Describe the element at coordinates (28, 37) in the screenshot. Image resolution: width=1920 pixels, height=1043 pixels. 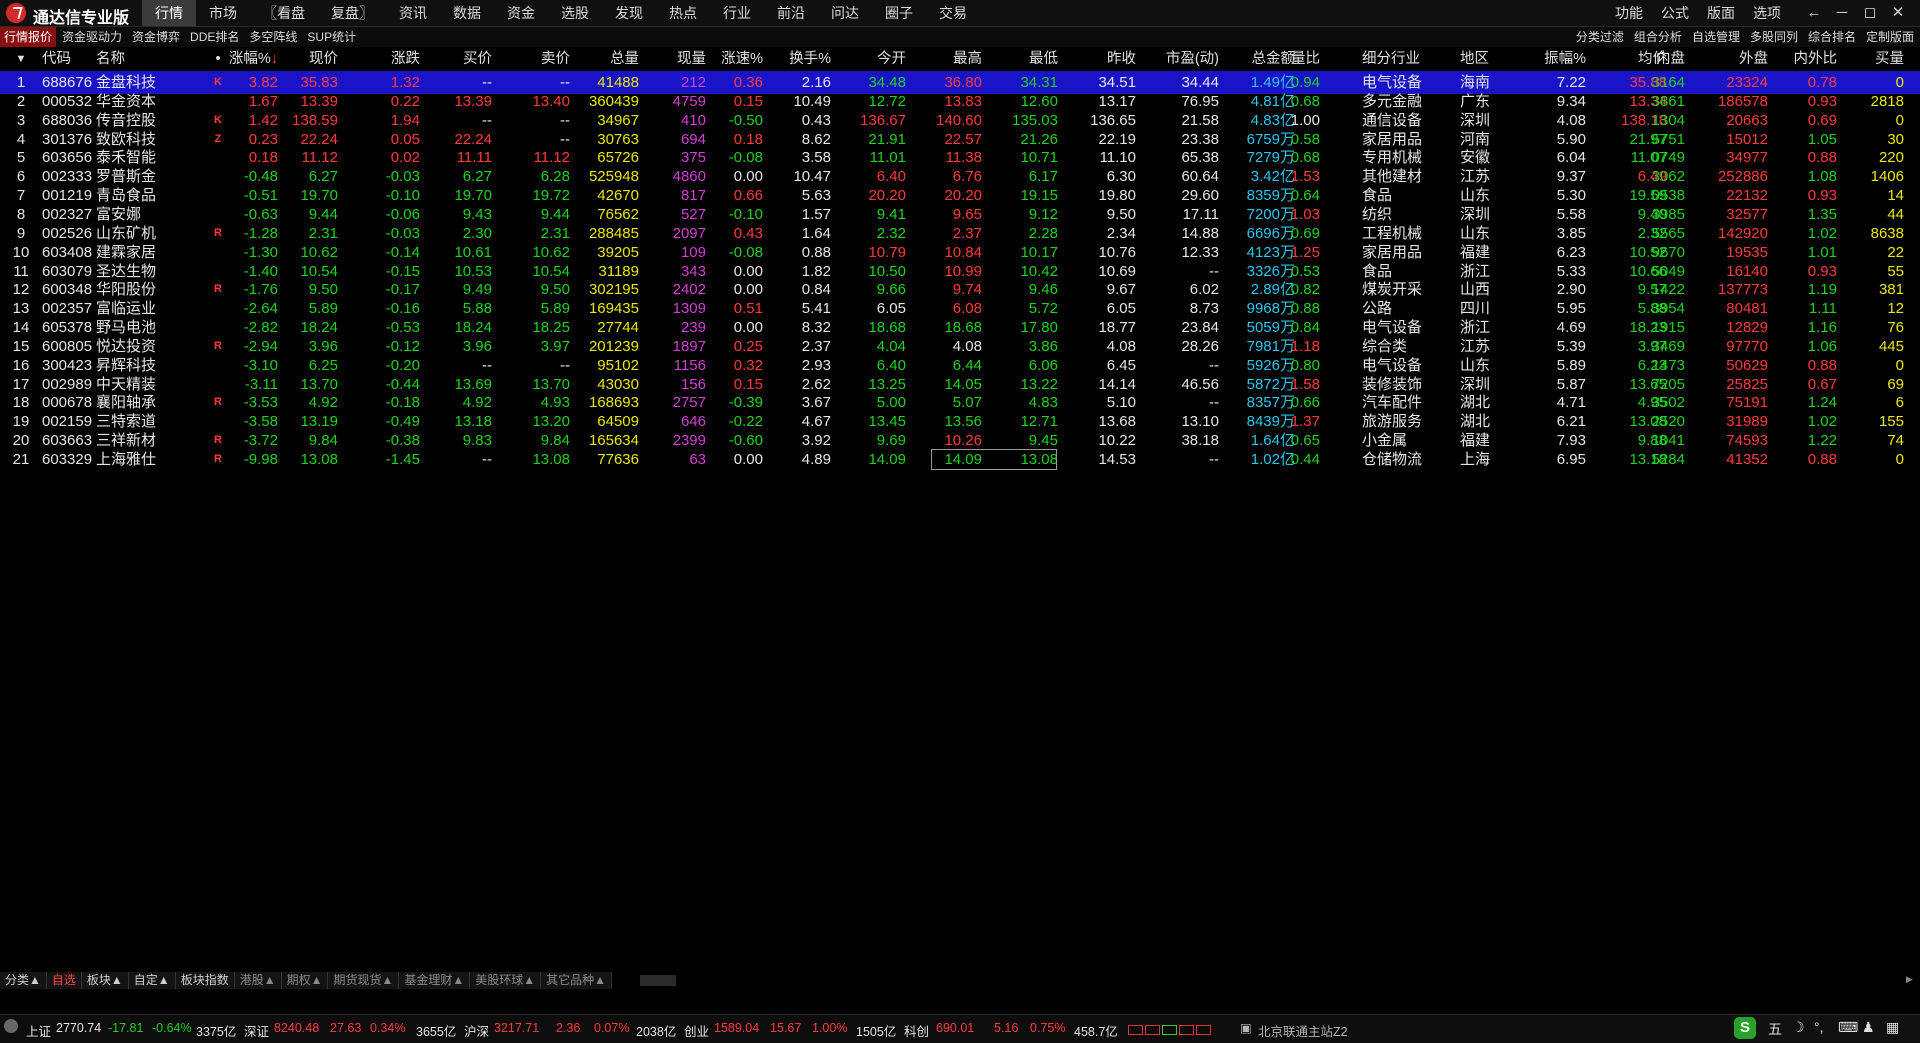
I see `sub-tab: 行情报价` at that location.